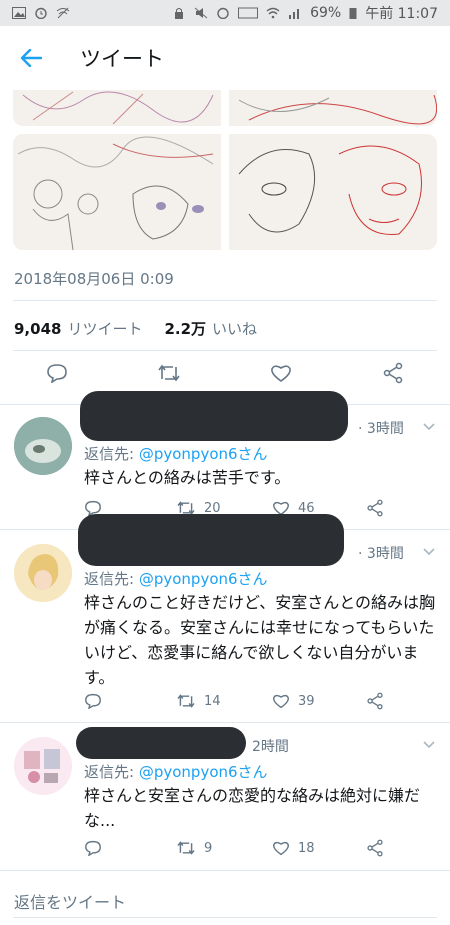 This screenshot has width=450, height=925. Describe the element at coordinates (37, 329) in the screenshot. I see `retweet-count: 9,048` at that location.